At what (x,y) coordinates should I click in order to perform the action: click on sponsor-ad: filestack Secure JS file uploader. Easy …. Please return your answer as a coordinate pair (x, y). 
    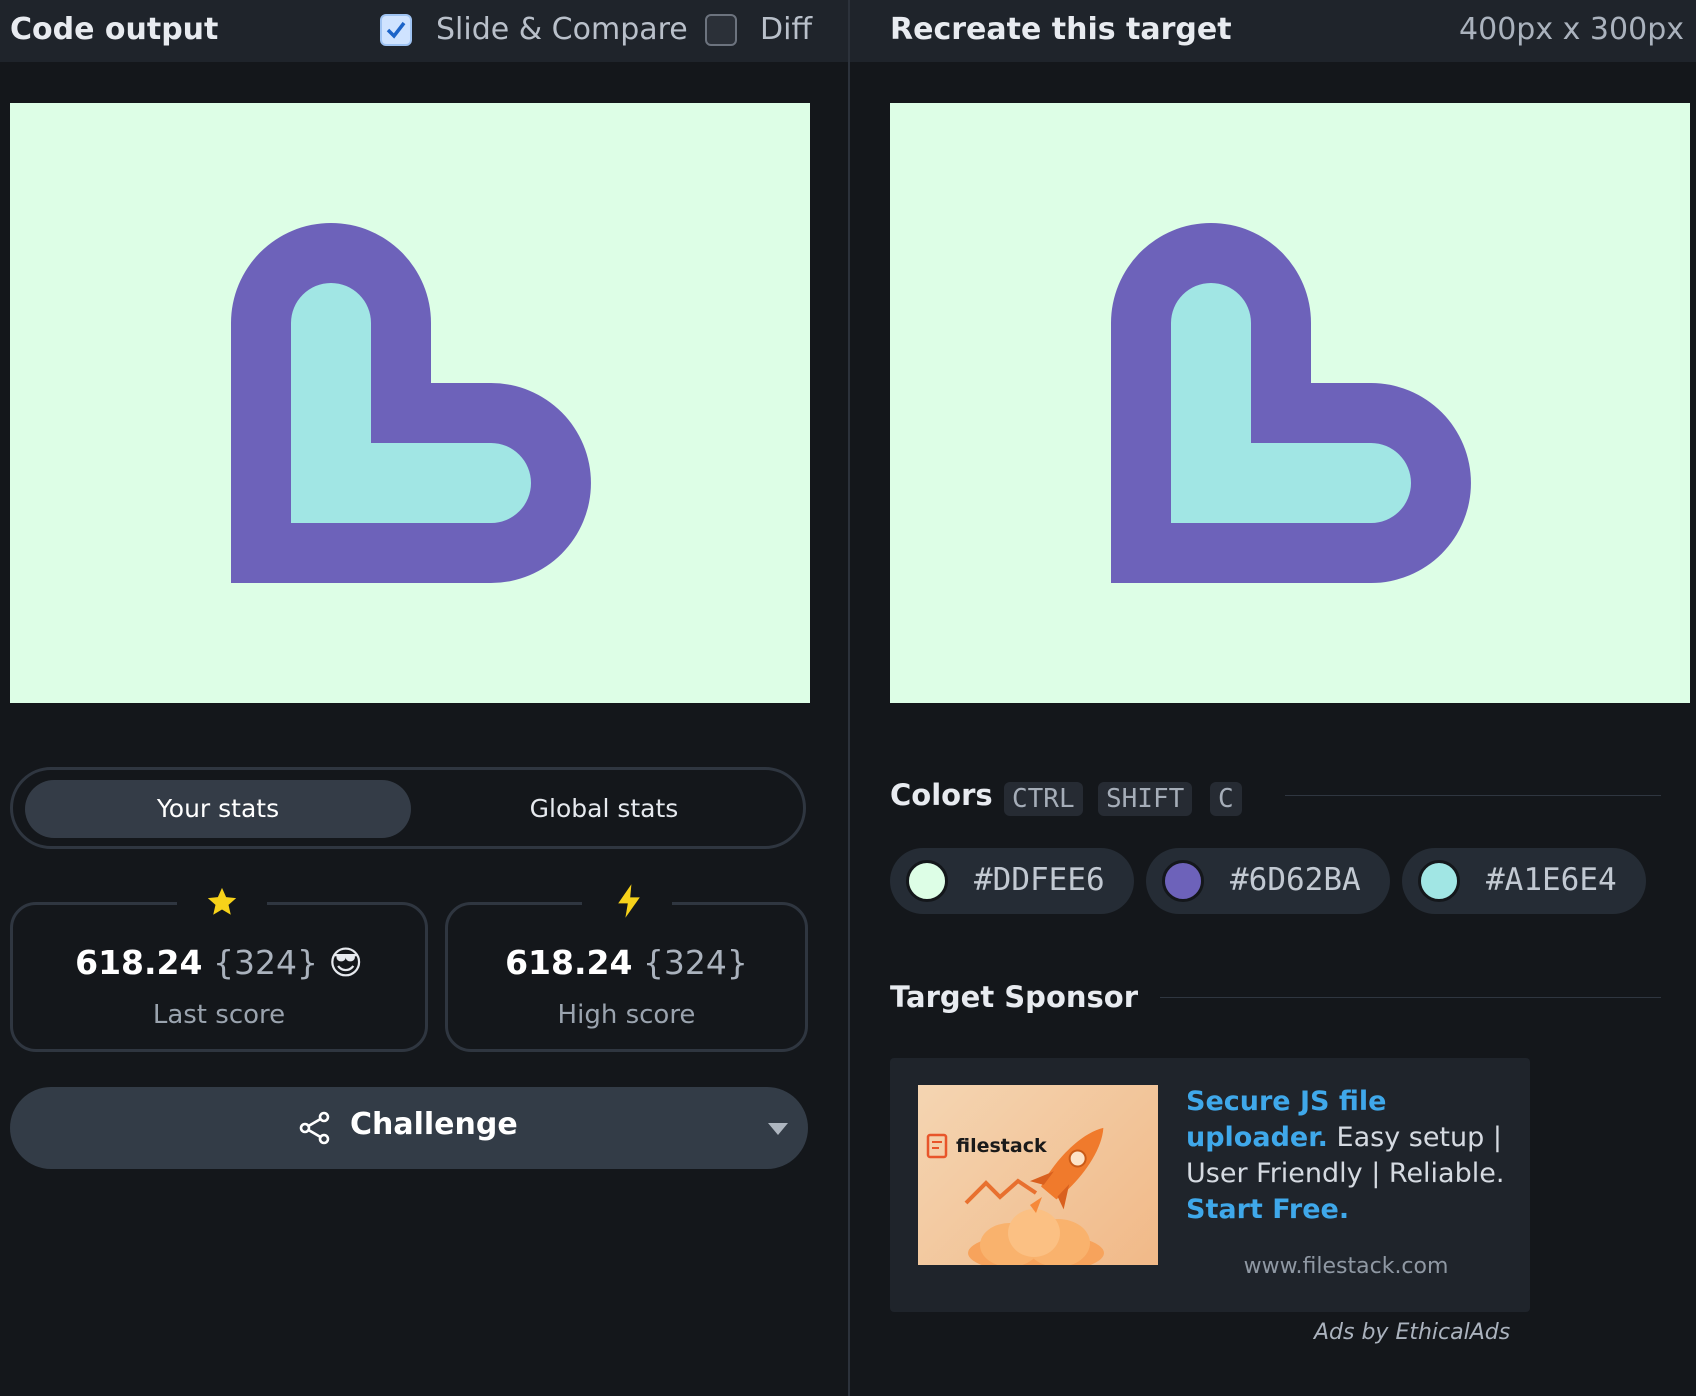
    Looking at the image, I should click on (1210, 1185).